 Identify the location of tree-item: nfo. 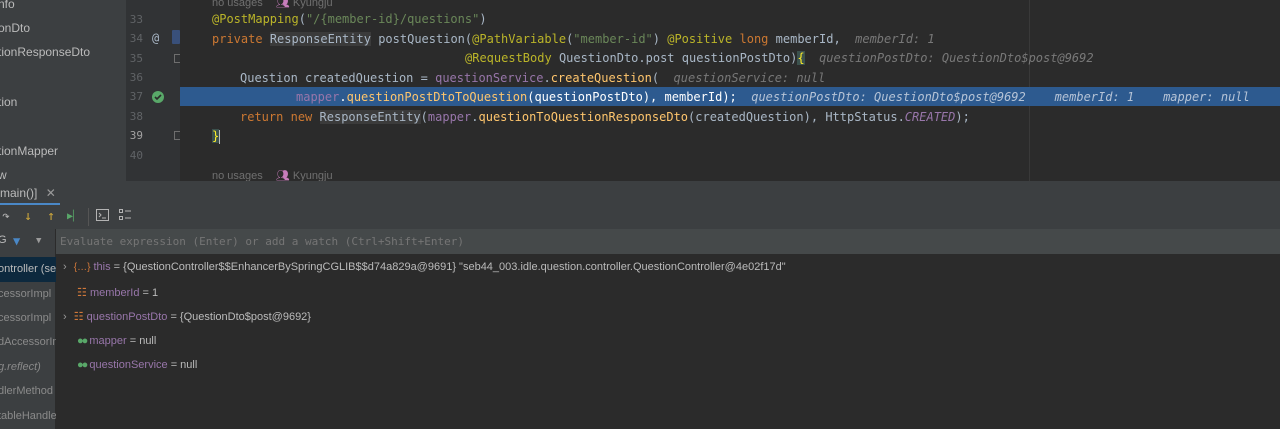
(7, 5).